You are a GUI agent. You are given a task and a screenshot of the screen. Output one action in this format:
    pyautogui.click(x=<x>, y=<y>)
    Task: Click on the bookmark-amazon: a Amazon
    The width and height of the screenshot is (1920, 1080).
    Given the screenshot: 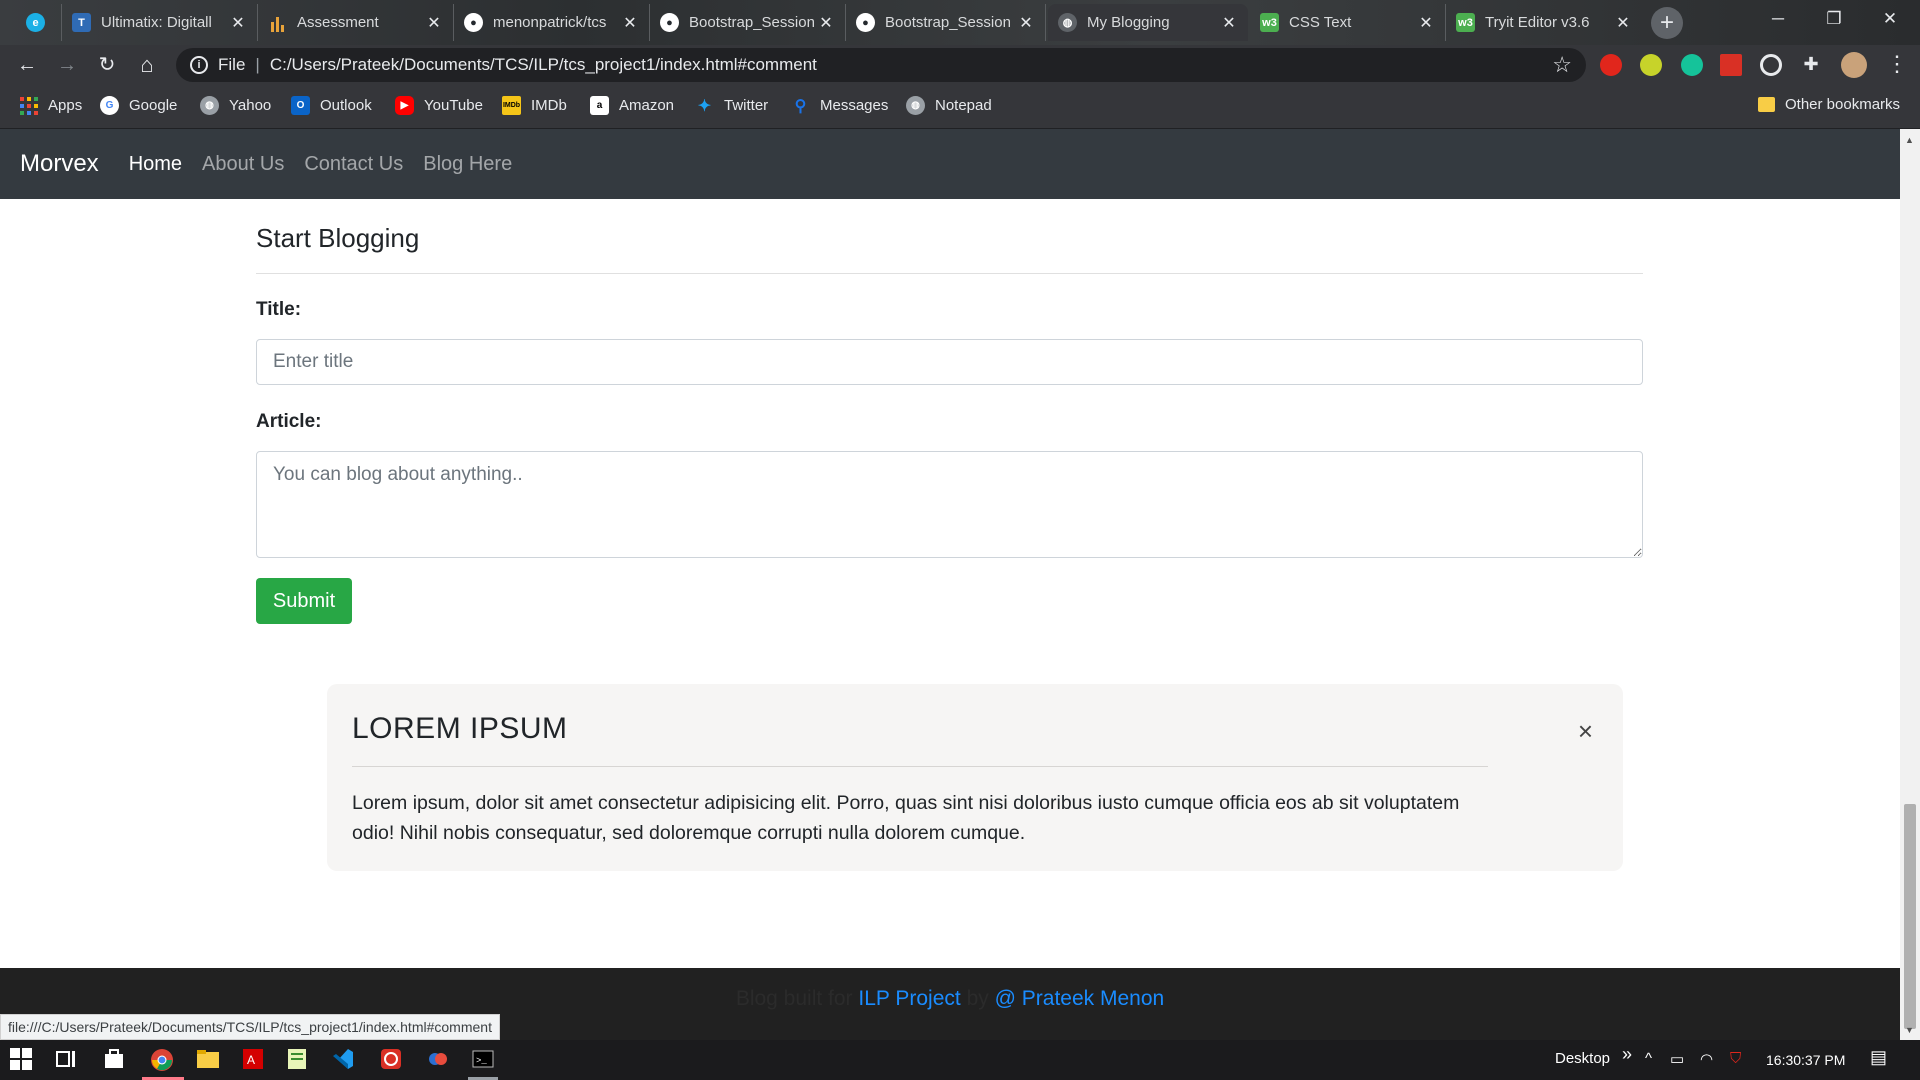 What is the action you would take?
    pyautogui.click(x=632, y=105)
    